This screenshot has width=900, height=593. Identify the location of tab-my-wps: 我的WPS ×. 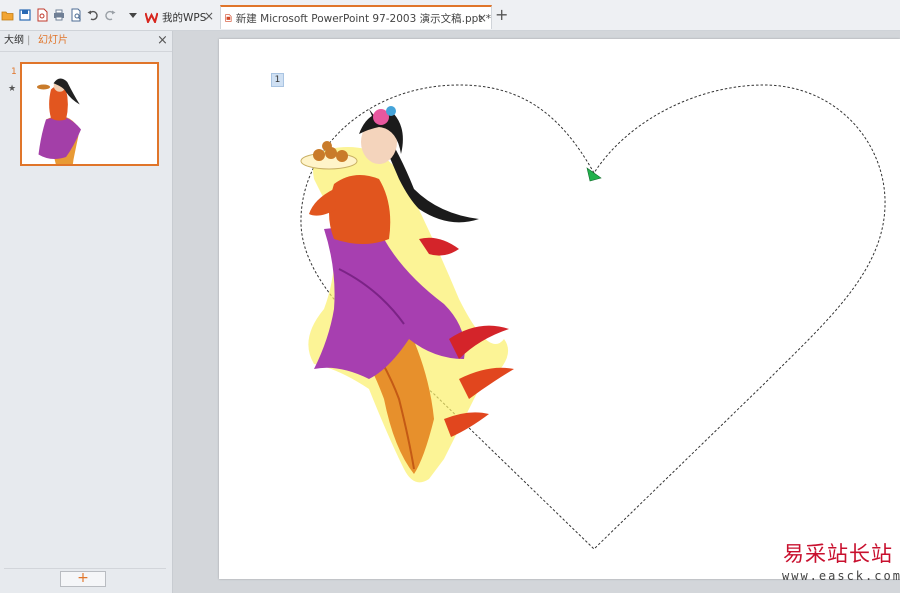
(180, 17).